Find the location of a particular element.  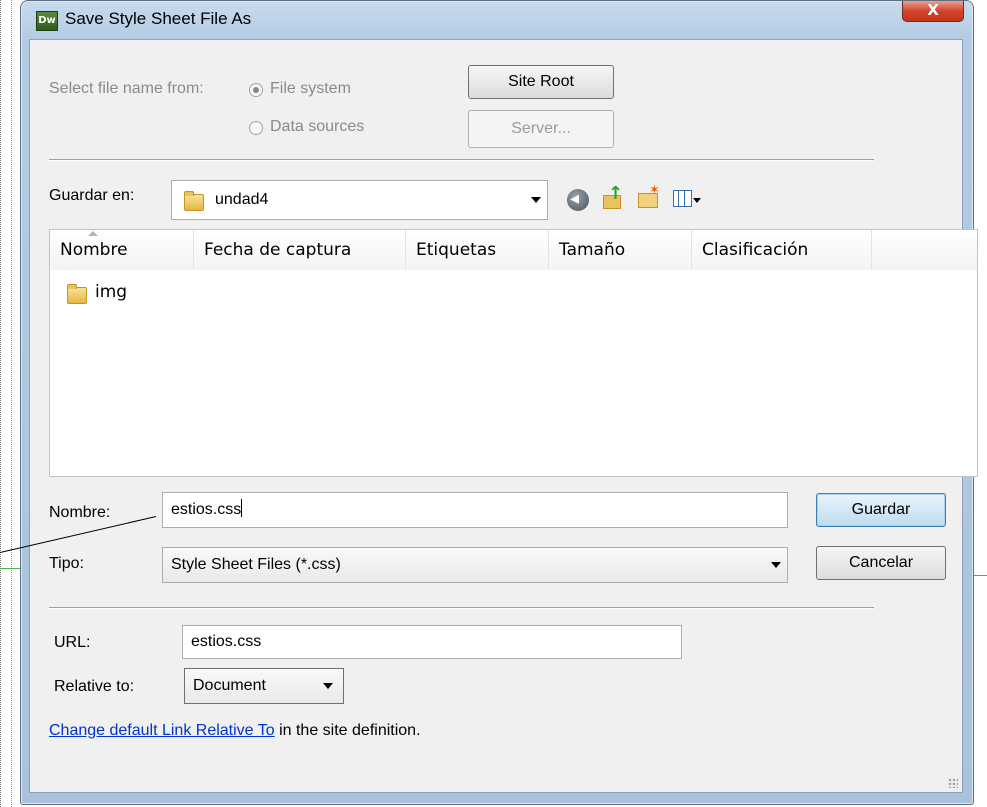

column-header-filler is located at coordinates (924, 250).